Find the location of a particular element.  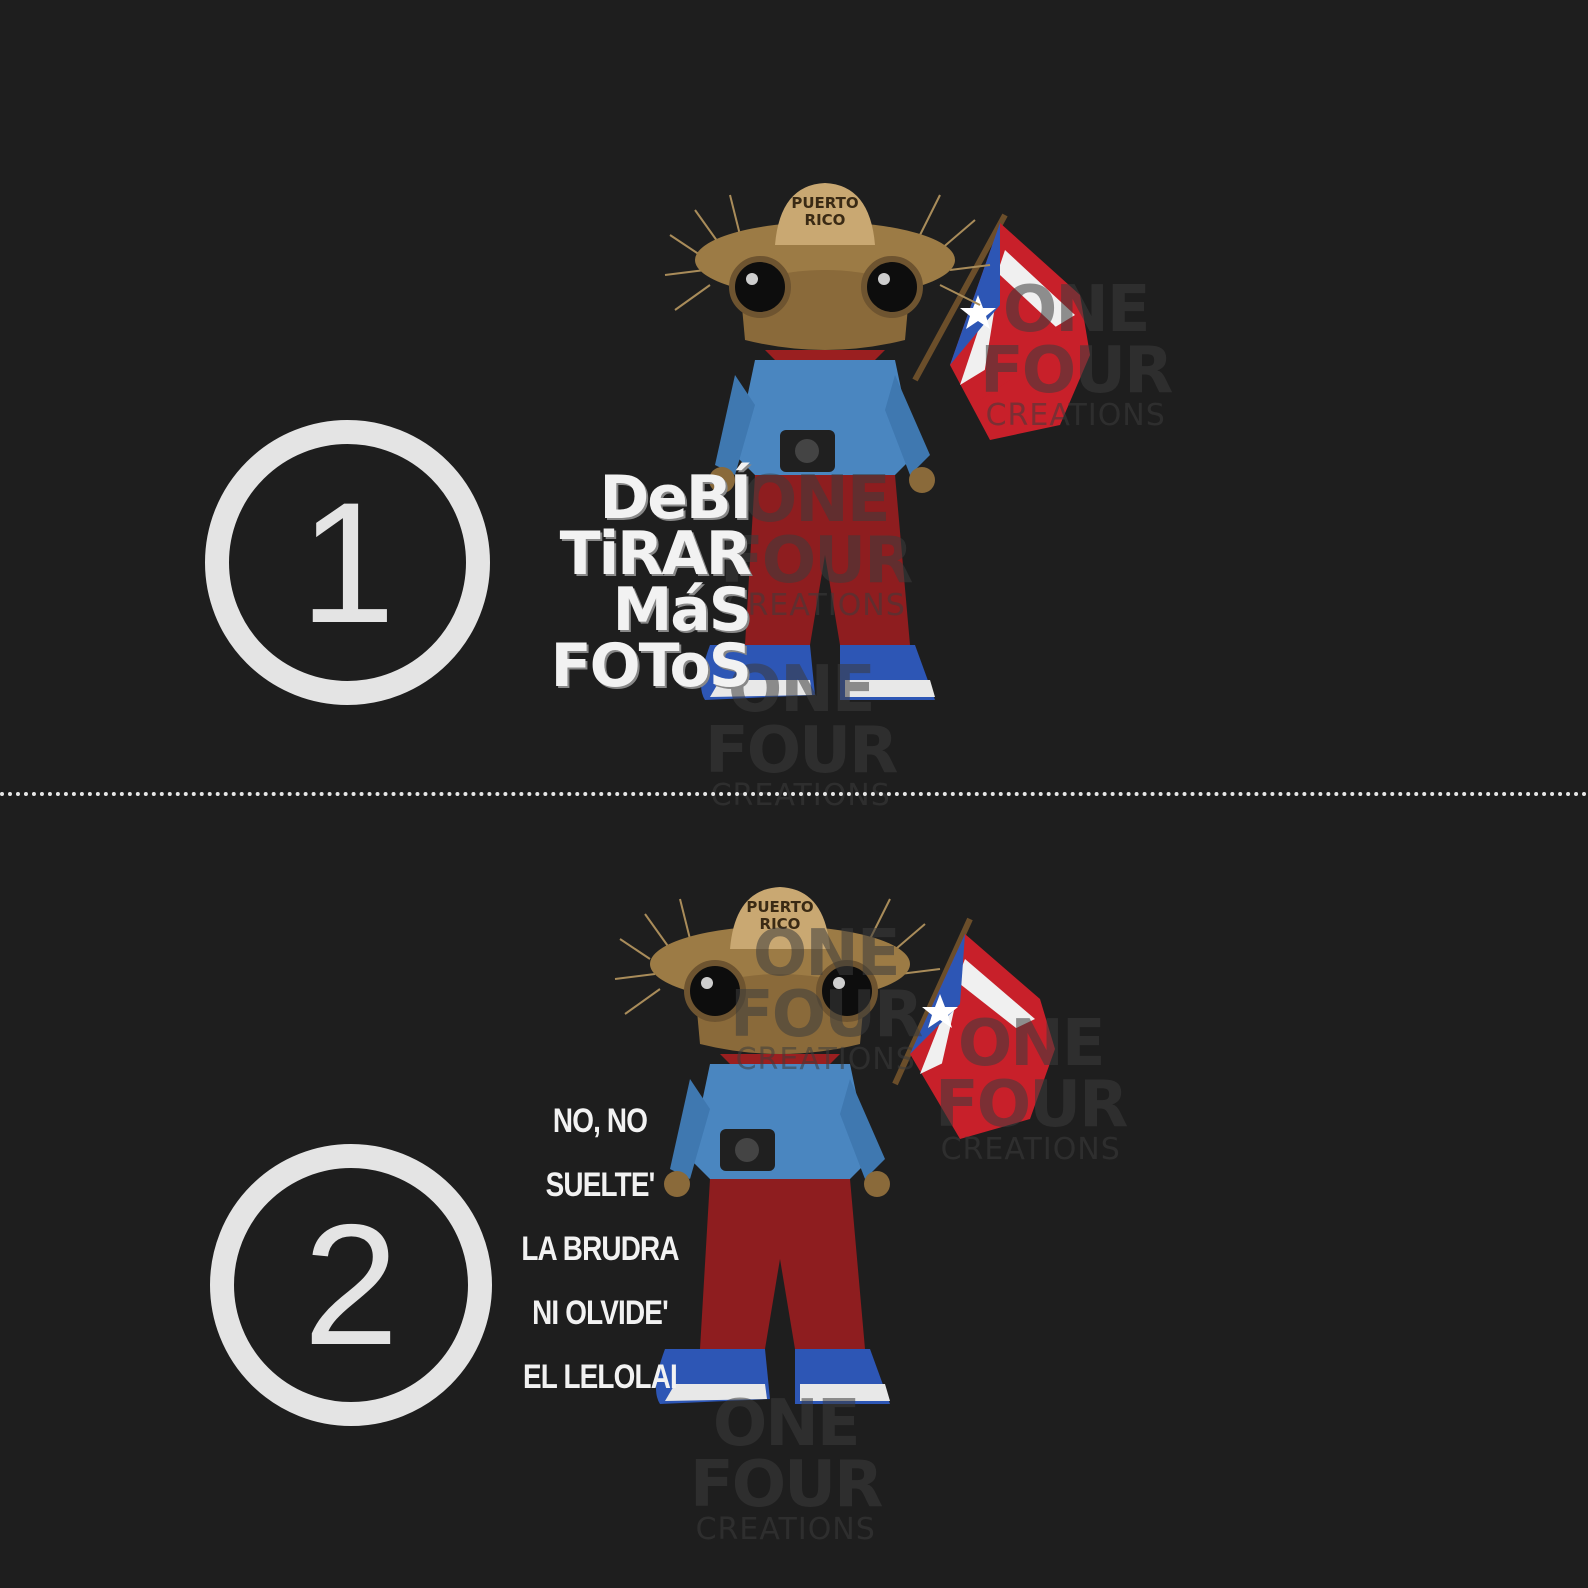

number-badge-1: 1 is located at coordinates (347, 562).